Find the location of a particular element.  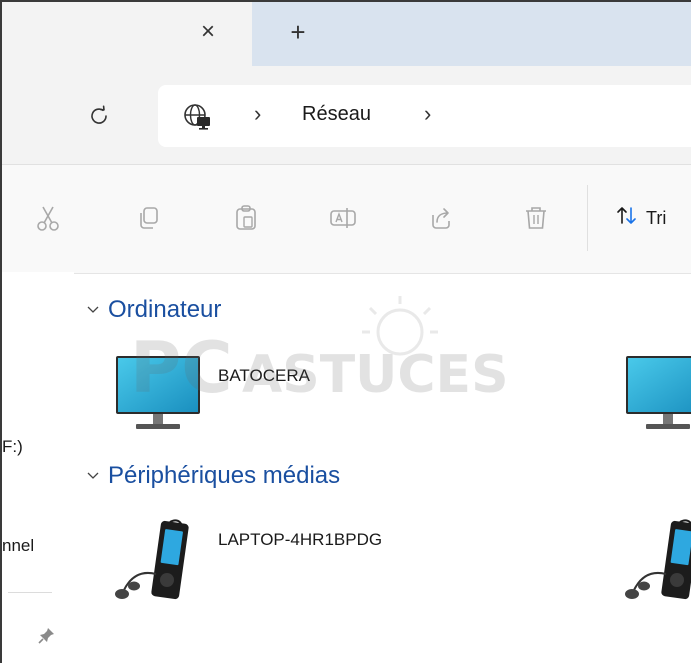

item-label-laptop: LAPTOP-4HR1BPDG is located at coordinates (300, 540).